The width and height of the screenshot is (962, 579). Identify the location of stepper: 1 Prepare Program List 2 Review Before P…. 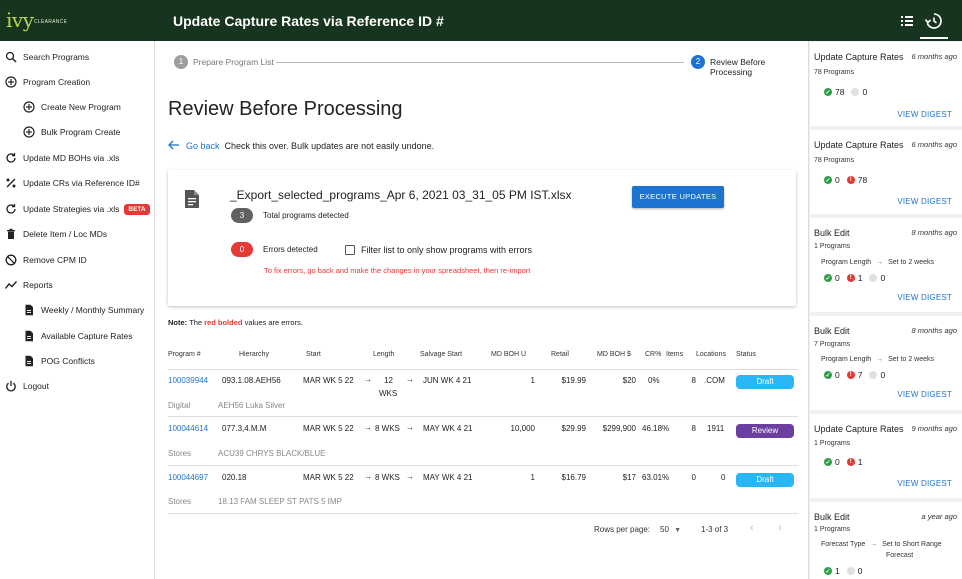
(487, 66).